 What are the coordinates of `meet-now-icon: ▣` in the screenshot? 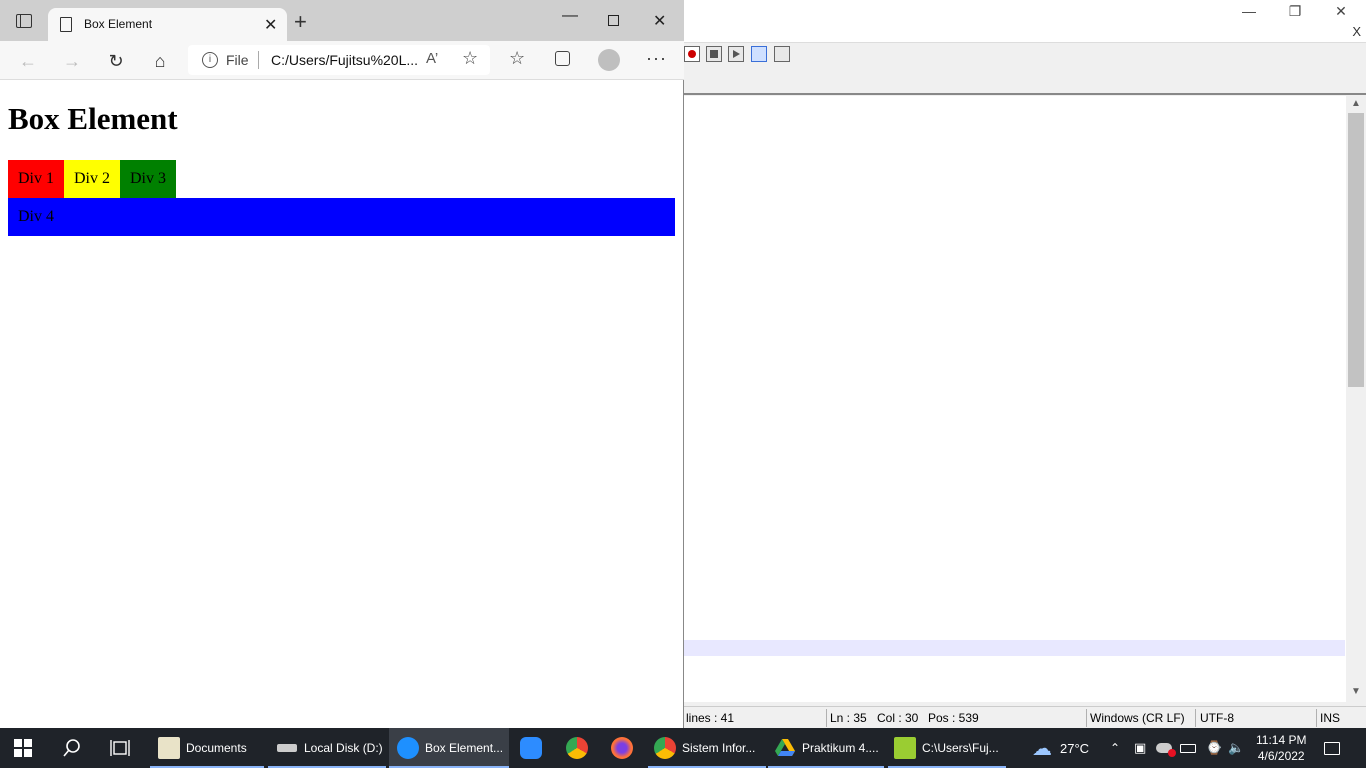 It's located at (1140, 748).